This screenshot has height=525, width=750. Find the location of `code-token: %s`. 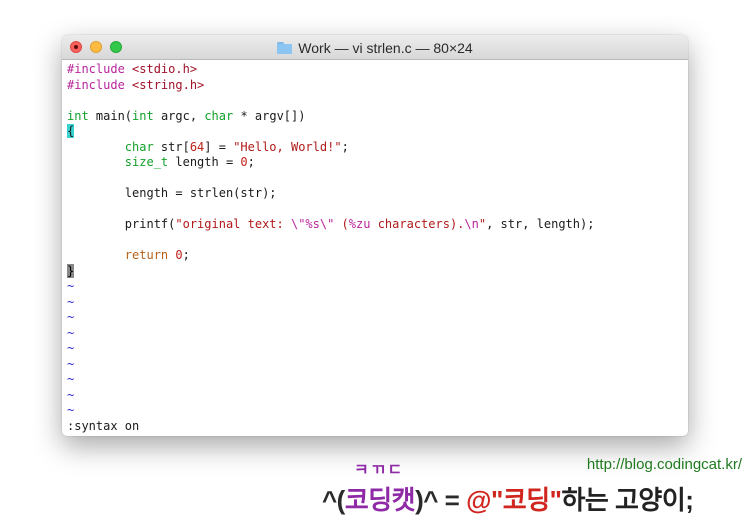

code-token: %s is located at coordinates (312, 224).